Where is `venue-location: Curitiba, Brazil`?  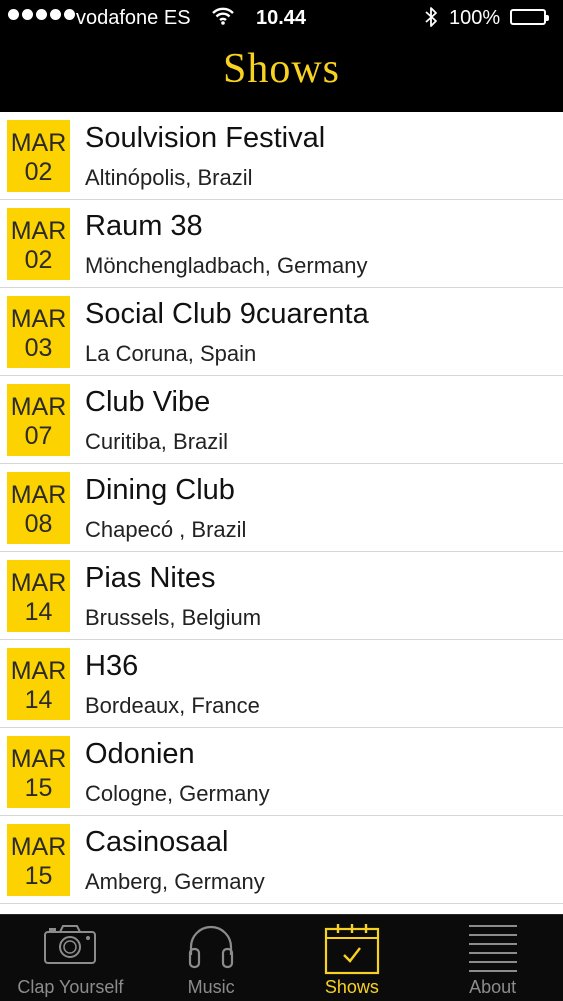 venue-location: Curitiba, Brazil is located at coordinates (157, 441).